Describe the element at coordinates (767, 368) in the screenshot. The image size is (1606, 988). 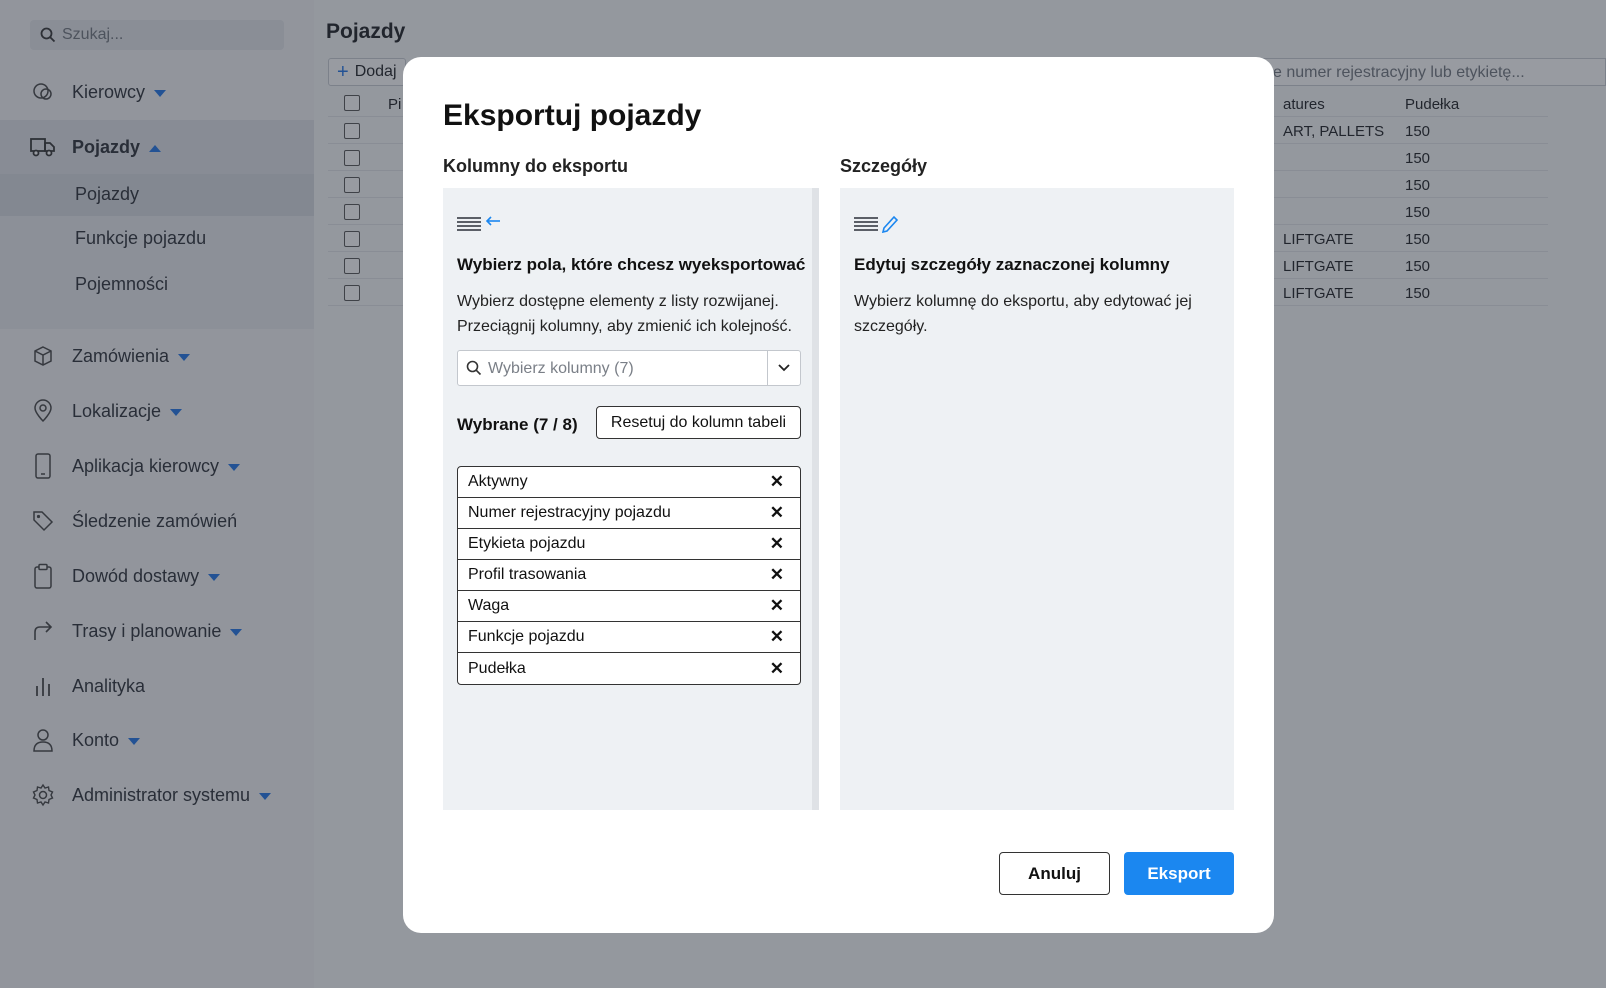
I see `dropdown-separator` at that location.